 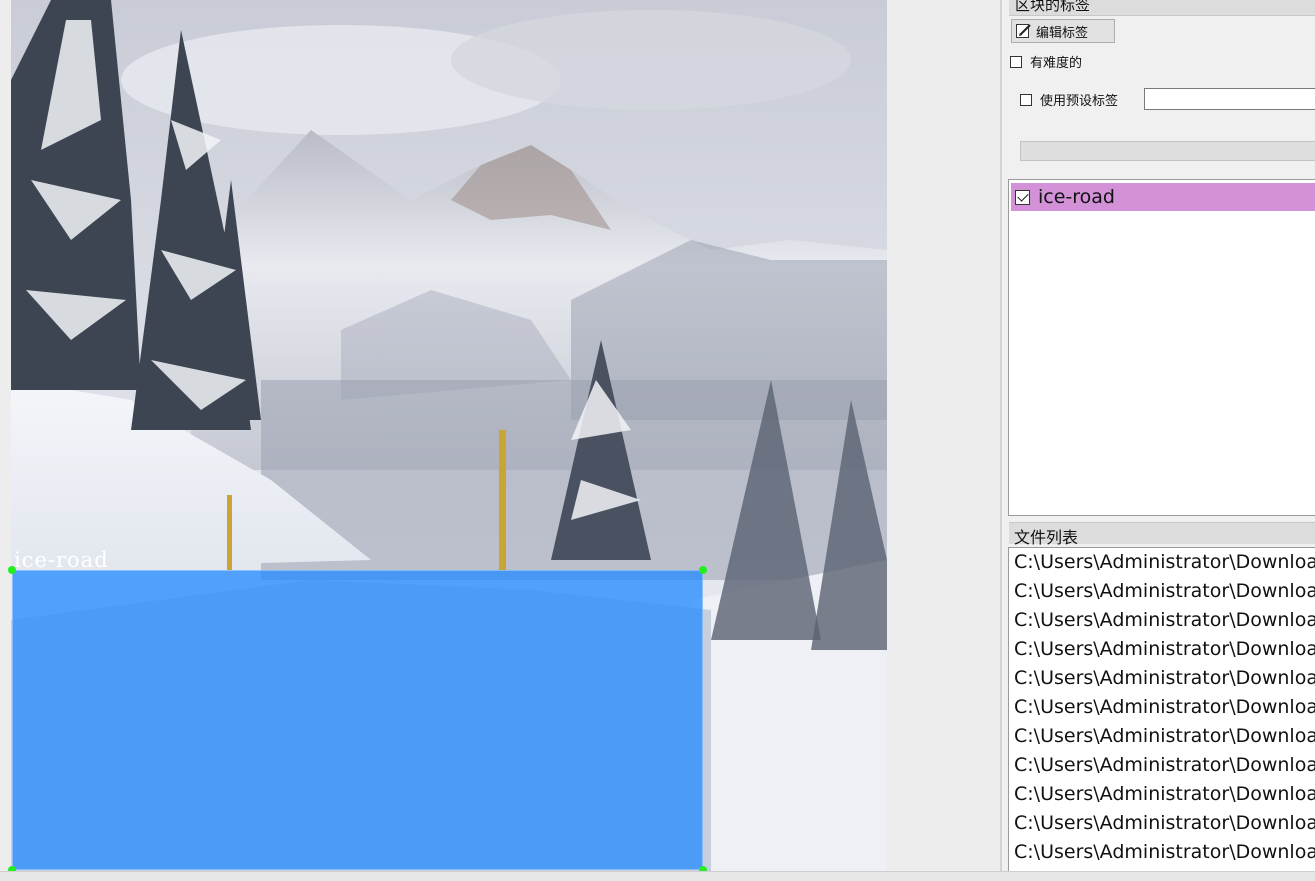 I want to click on edit-icon, so click(x=1023, y=31).